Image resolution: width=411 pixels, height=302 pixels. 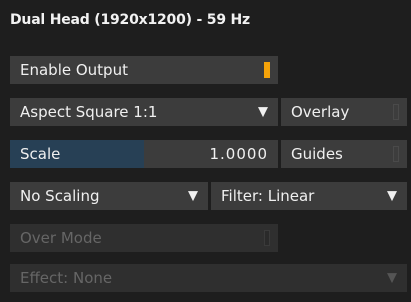 What do you see at coordinates (320, 112) in the screenshot?
I see `overlay-label: Overlay` at bounding box center [320, 112].